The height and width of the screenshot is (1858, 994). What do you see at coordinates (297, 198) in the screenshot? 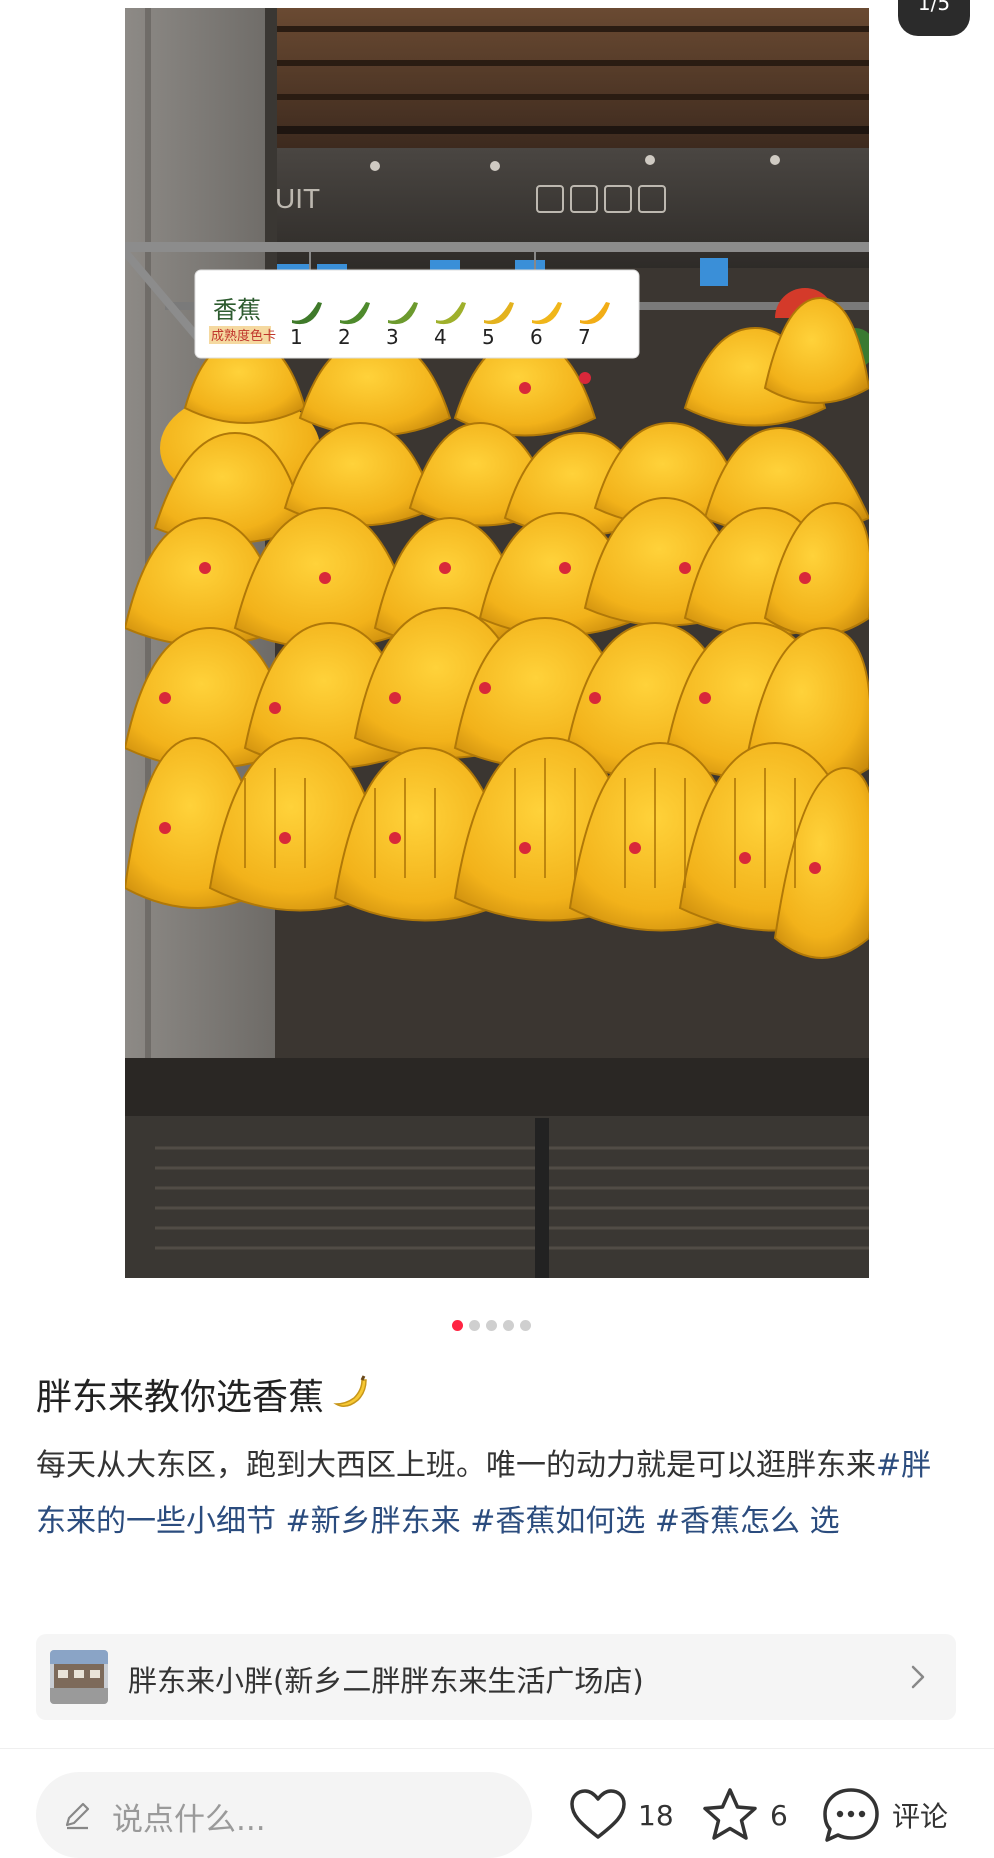
I see `wall-sign-text: UIT` at bounding box center [297, 198].